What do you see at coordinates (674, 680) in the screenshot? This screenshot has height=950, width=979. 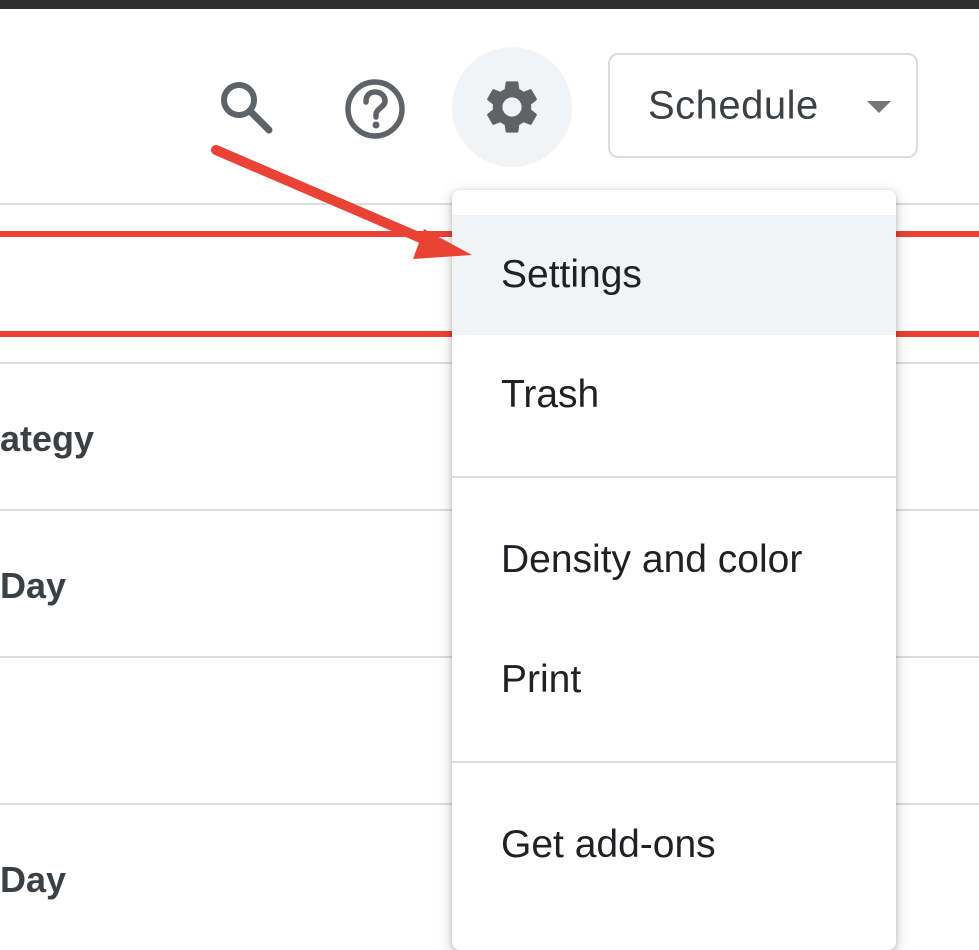 I see `menu-item-print: Print` at bounding box center [674, 680].